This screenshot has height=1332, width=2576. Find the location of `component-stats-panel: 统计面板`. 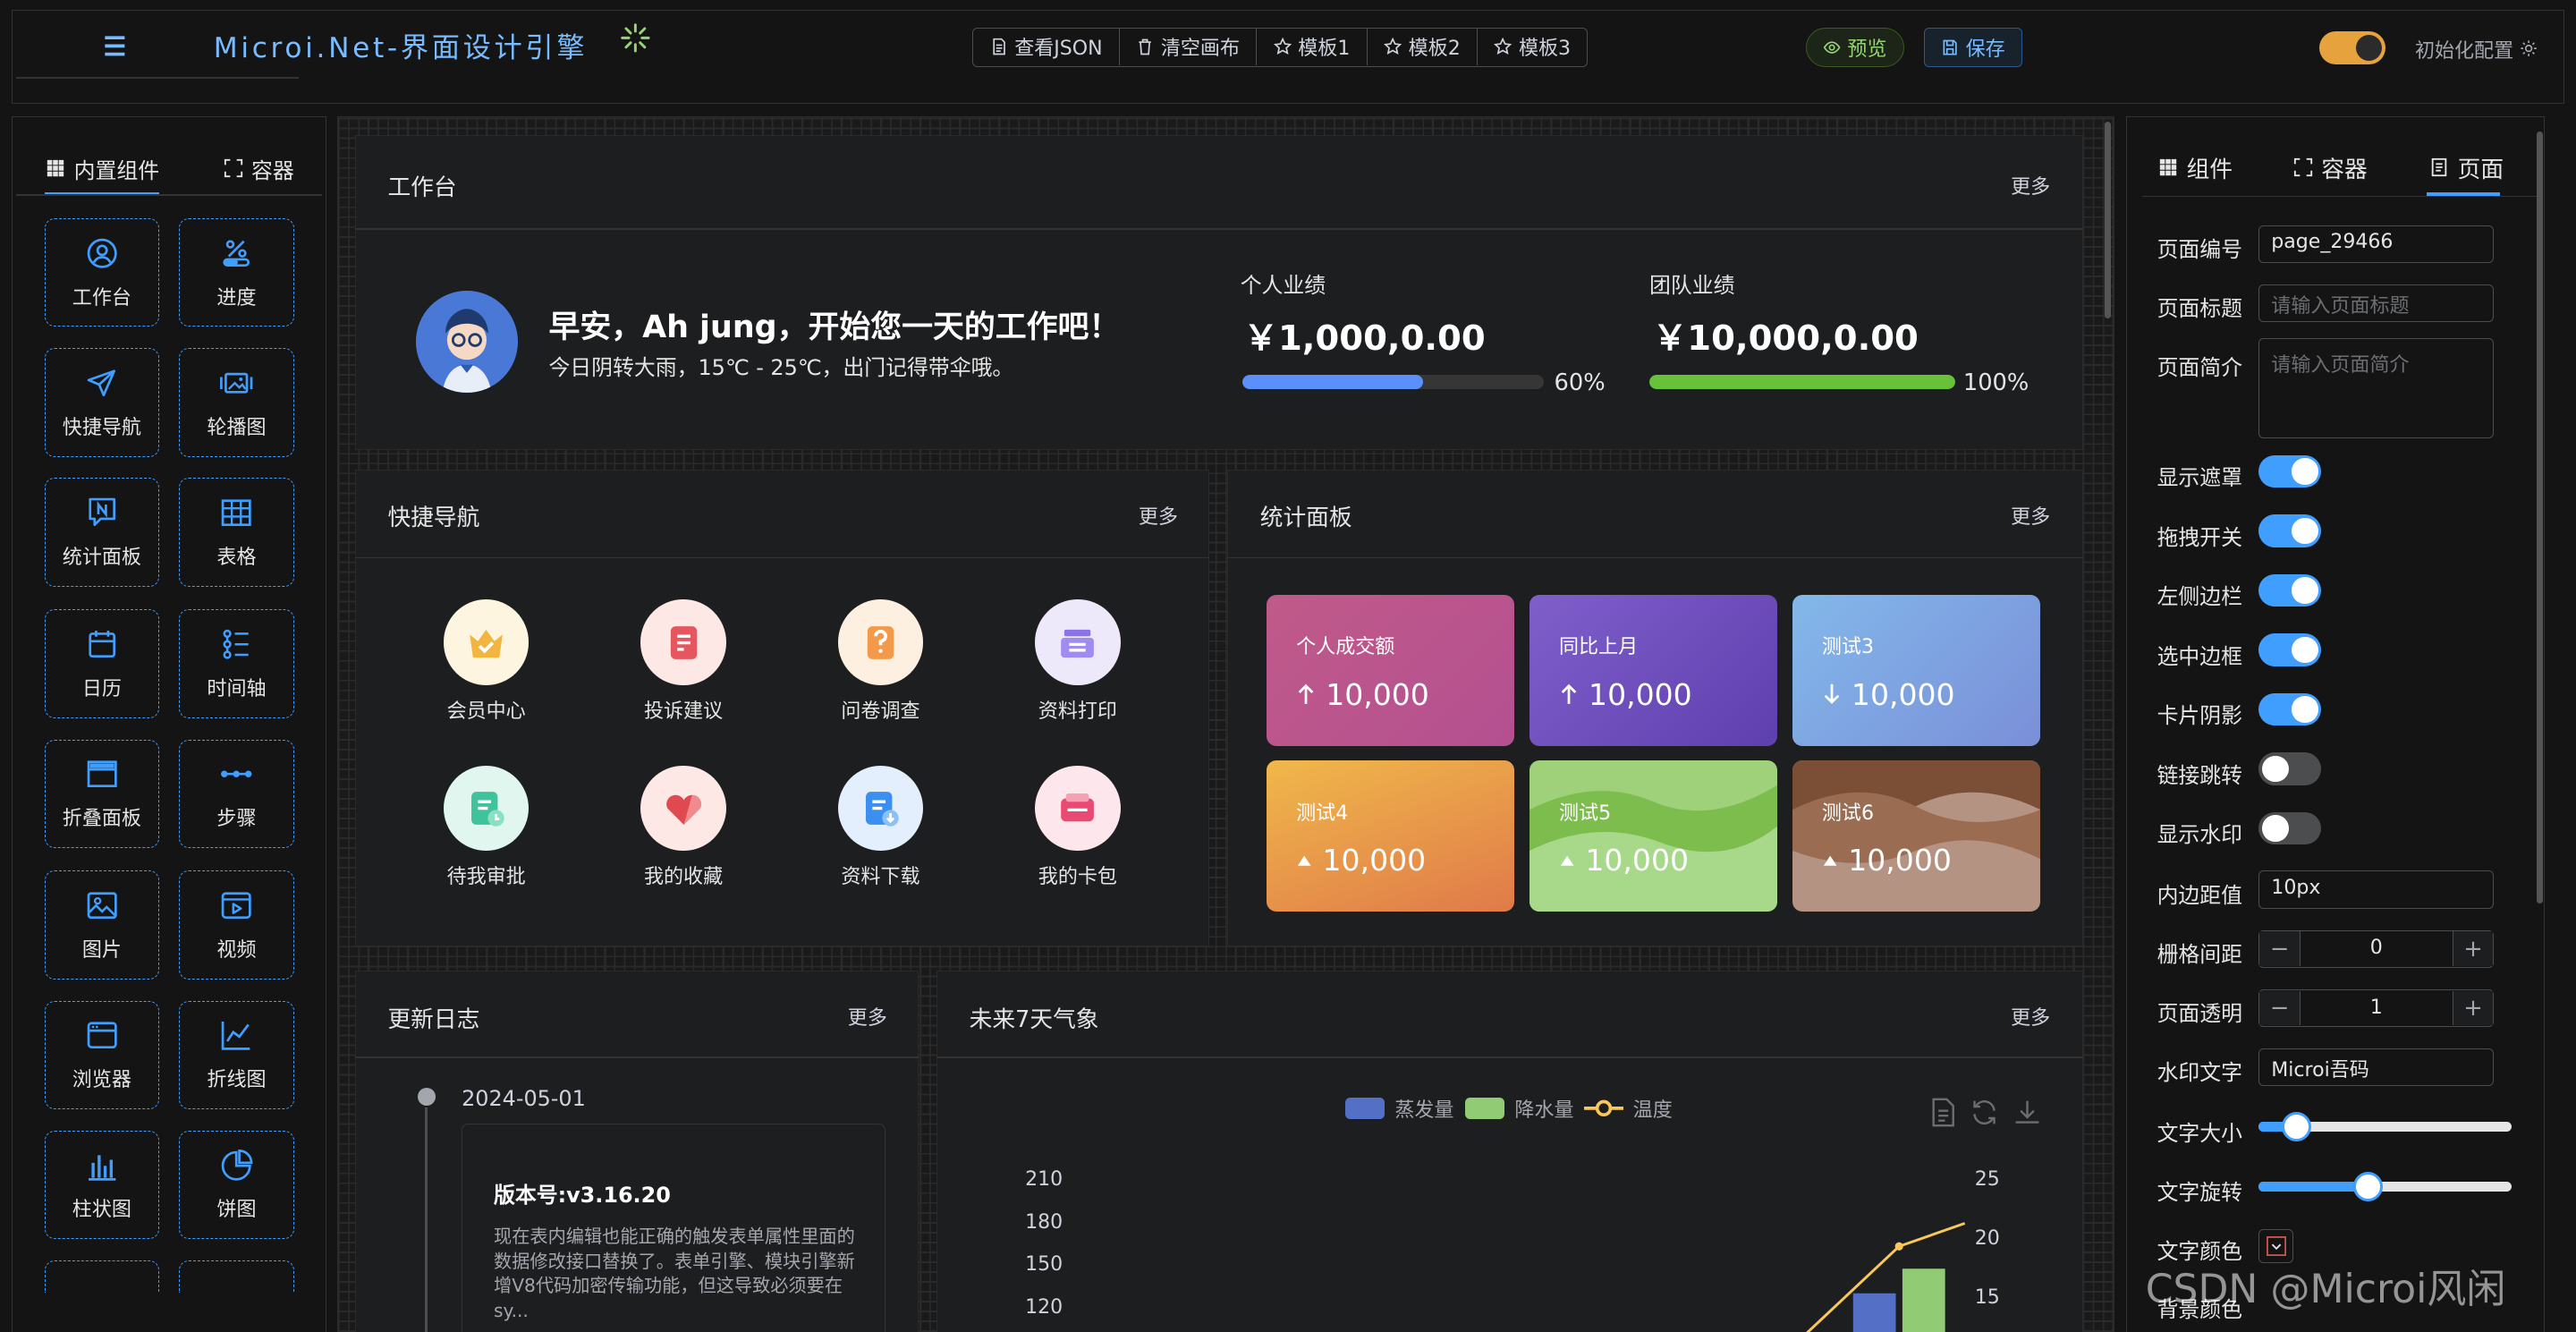

component-stats-panel: 统计面板 is located at coordinates (102, 532).